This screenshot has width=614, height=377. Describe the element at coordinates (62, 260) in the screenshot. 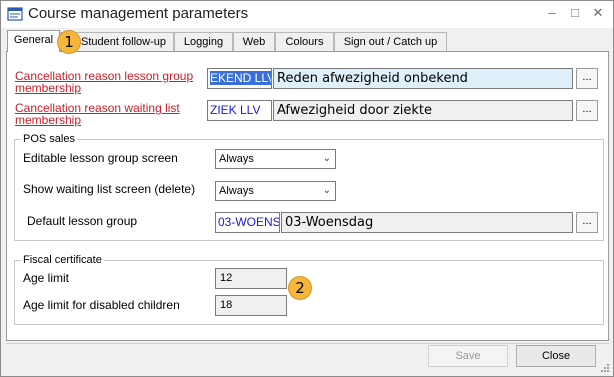

I see `fiscal-certificate-title: Fiscal certificate` at that location.